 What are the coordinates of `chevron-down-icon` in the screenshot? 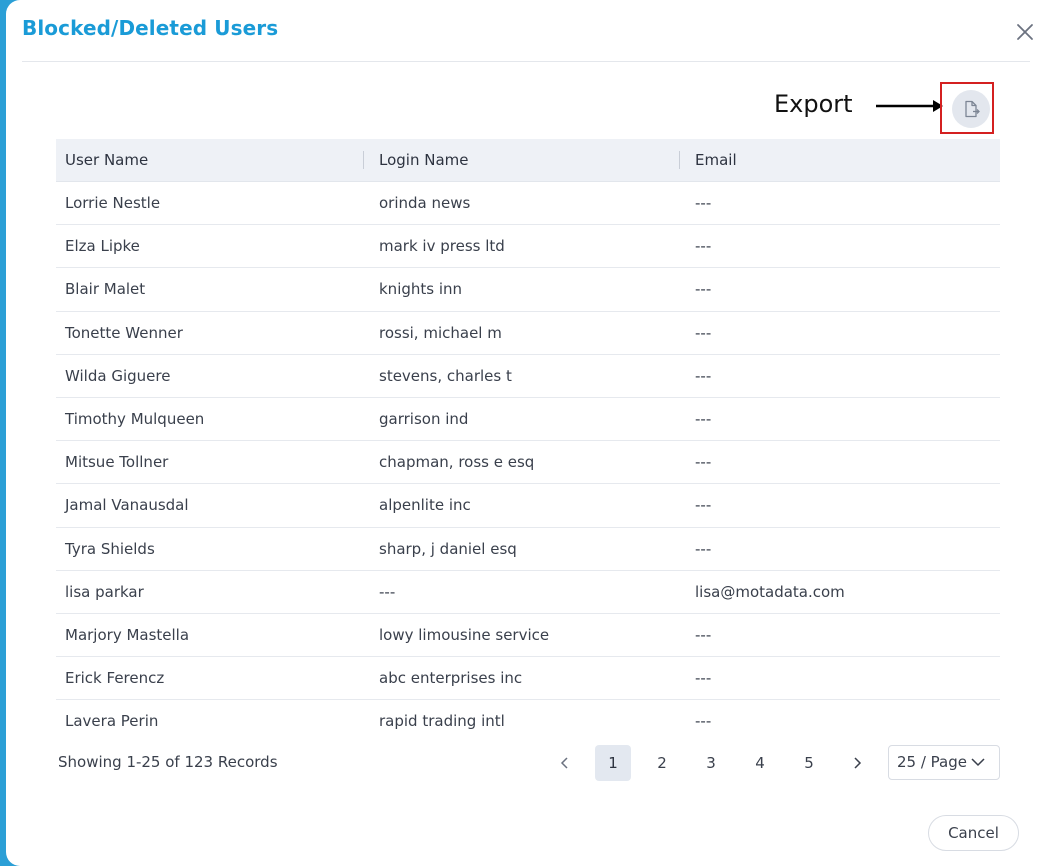 It's located at (978, 762).